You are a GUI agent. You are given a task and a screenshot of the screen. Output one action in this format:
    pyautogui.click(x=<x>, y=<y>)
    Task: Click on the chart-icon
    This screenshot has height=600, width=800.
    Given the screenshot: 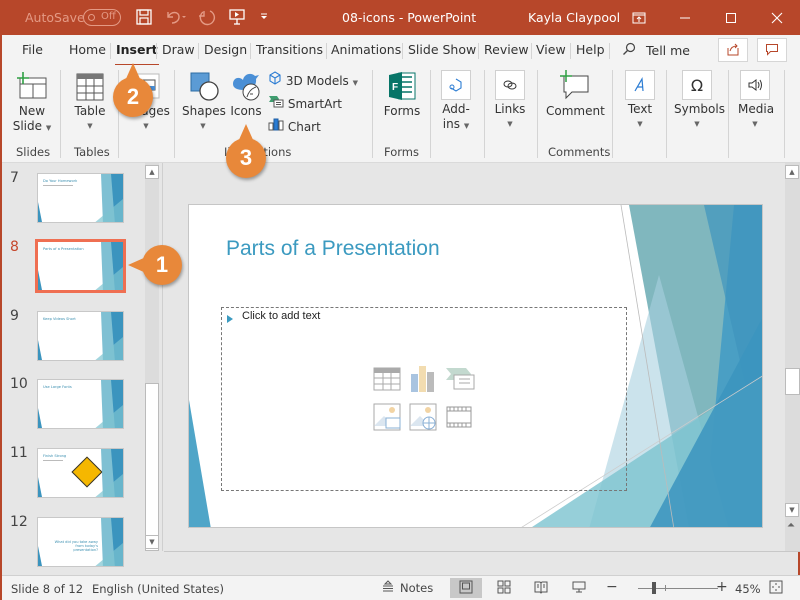 What is the action you would take?
    pyautogui.click(x=276, y=126)
    